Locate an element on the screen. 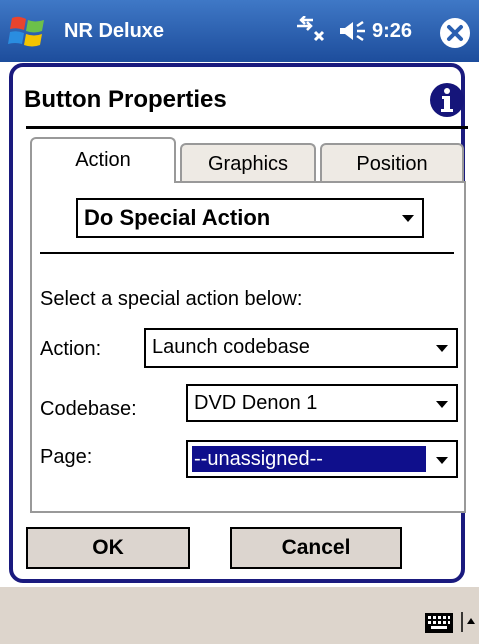 The height and width of the screenshot is (644, 479). action-select-value: Launch codebase is located at coordinates (231, 347).